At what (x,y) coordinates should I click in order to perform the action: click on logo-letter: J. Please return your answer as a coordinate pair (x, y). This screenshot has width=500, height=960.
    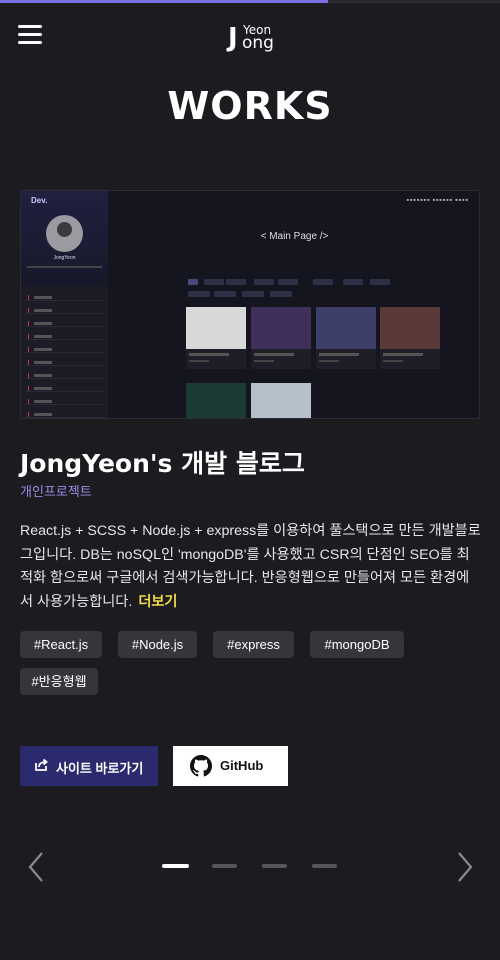
    Looking at the image, I should click on (233, 38).